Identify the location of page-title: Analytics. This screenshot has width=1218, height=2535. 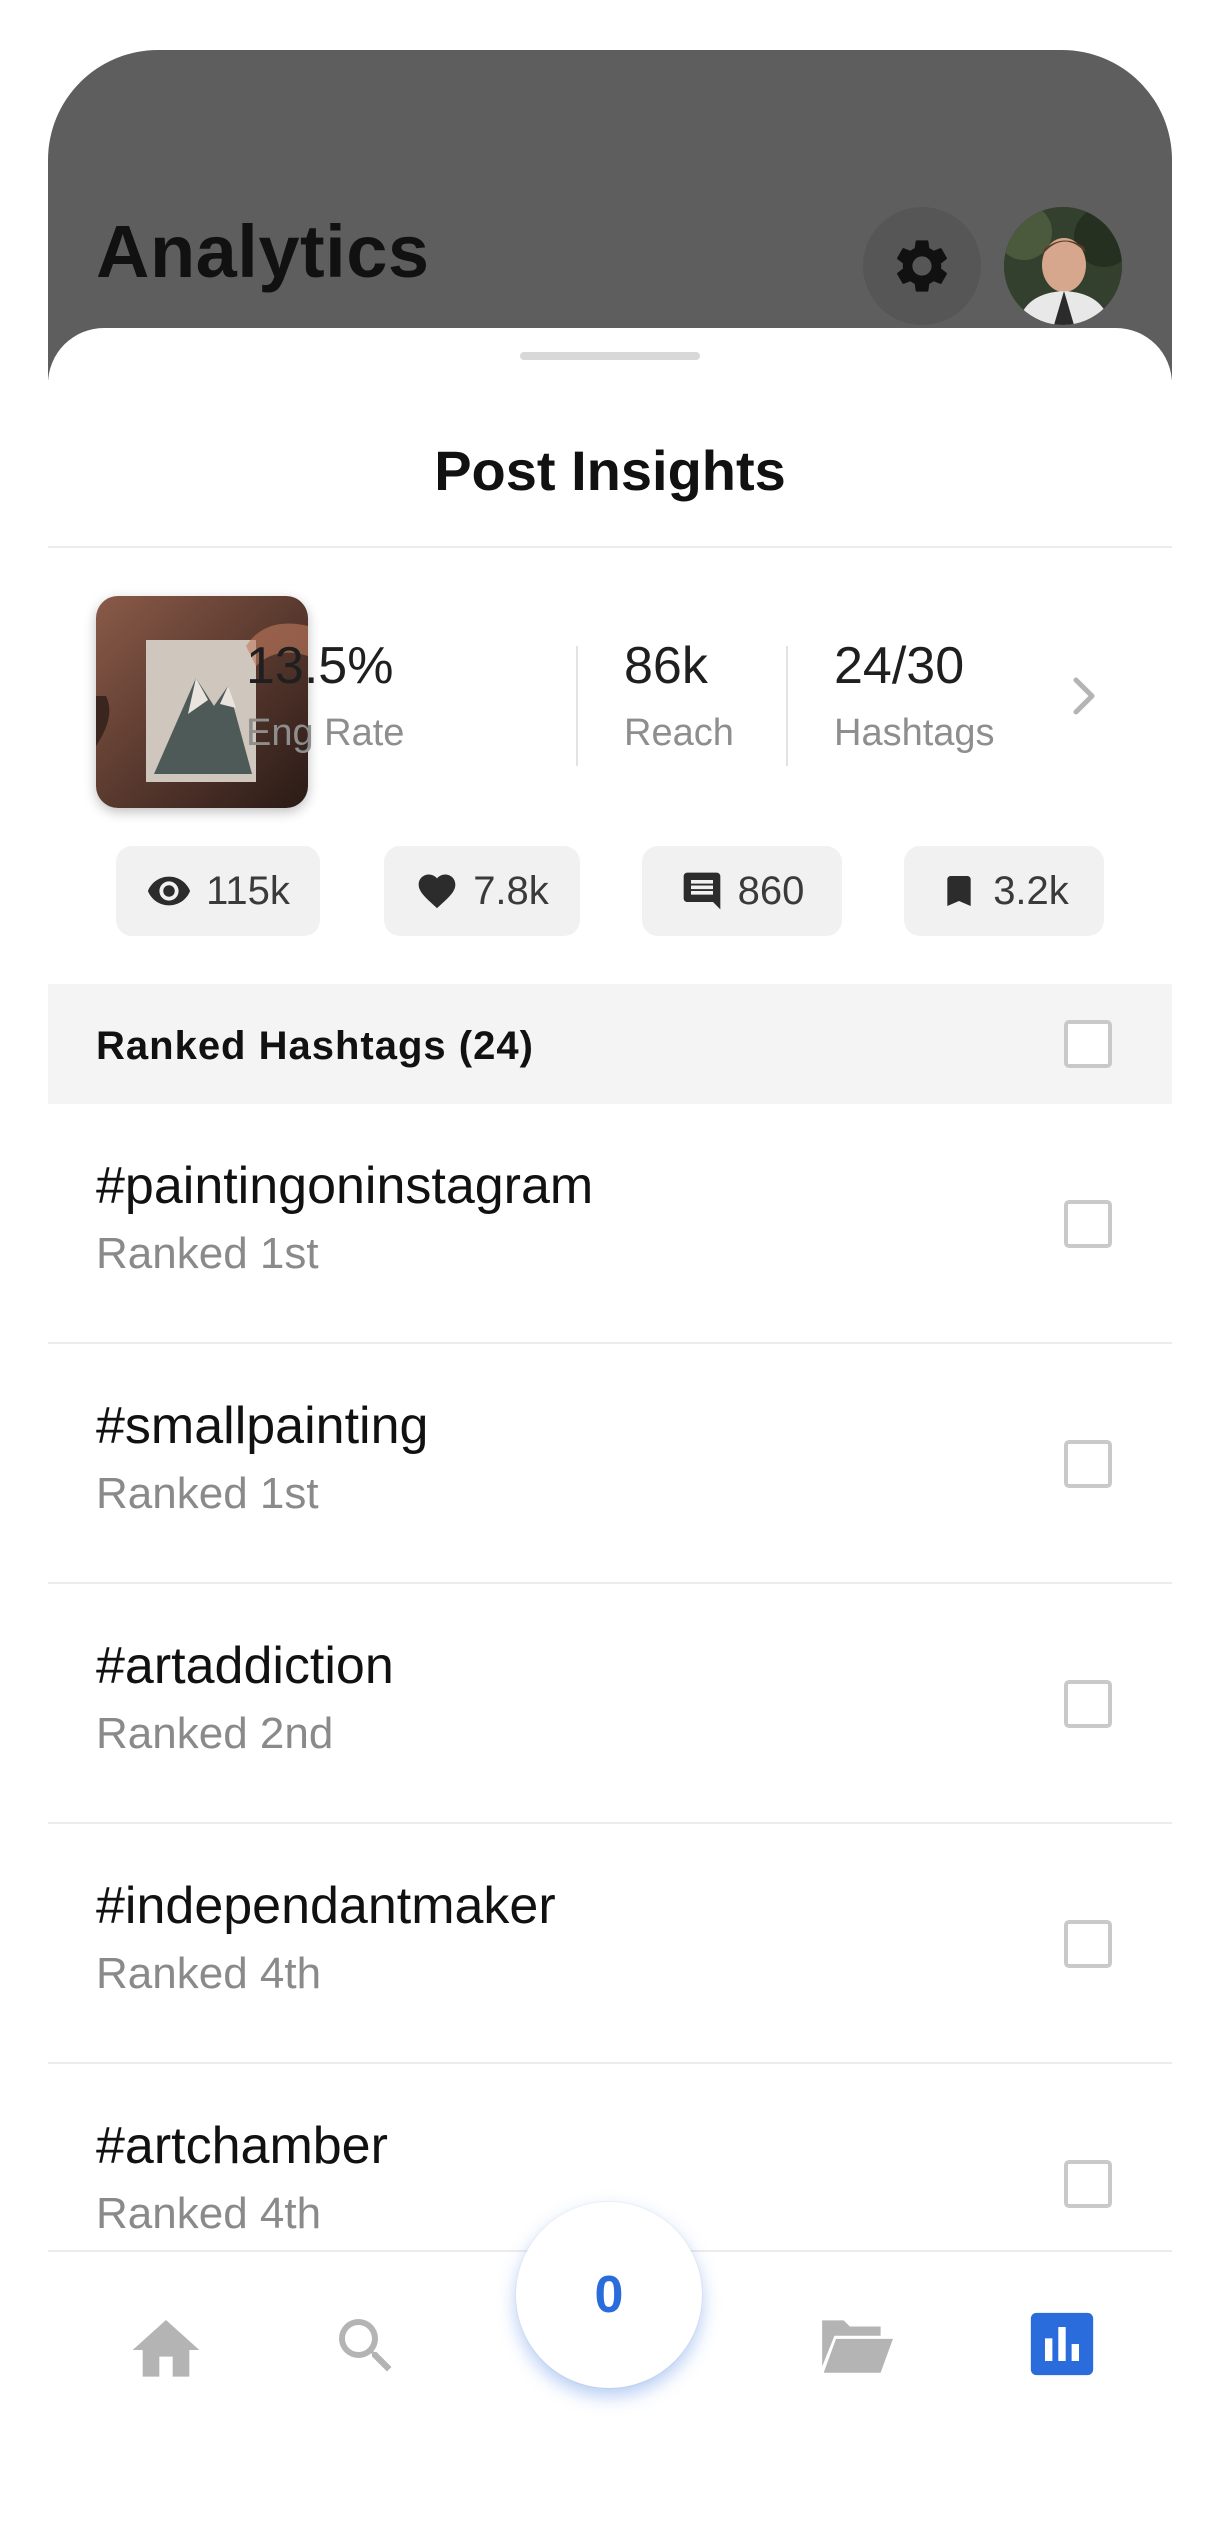
(263, 251).